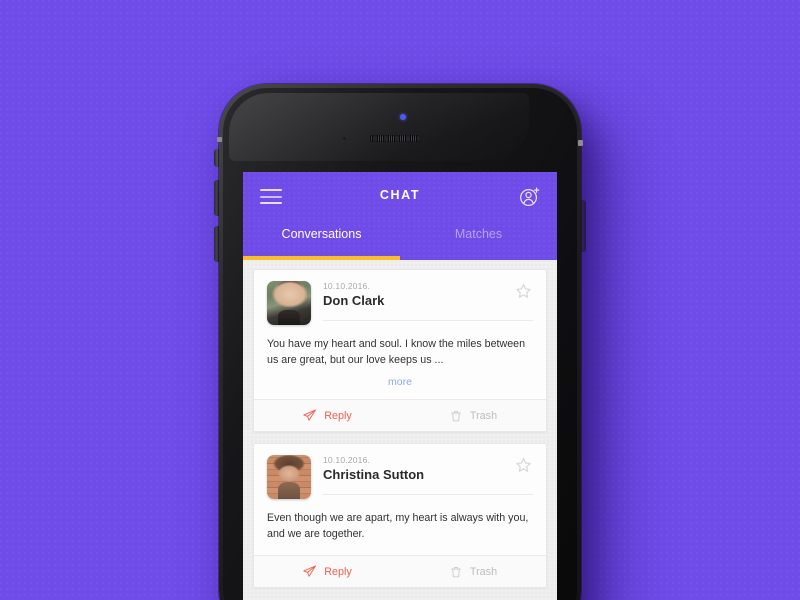  Describe the element at coordinates (344, 138) in the screenshot. I see `proximity-sensor-icon` at that location.